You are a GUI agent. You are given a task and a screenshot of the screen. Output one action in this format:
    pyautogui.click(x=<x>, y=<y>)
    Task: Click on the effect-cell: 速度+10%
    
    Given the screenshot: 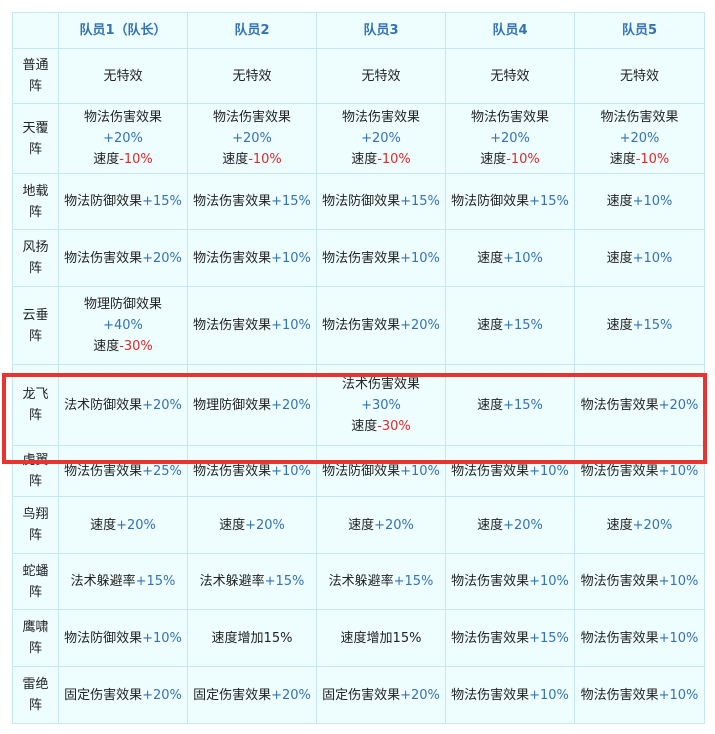 What is the action you would take?
    pyautogui.click(x=639, y=258)
    